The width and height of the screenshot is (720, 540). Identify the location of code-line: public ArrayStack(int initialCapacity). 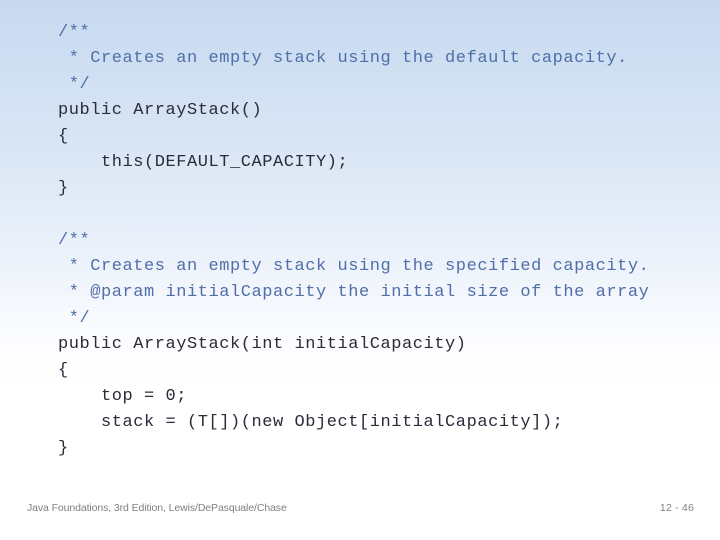
(262, 344).